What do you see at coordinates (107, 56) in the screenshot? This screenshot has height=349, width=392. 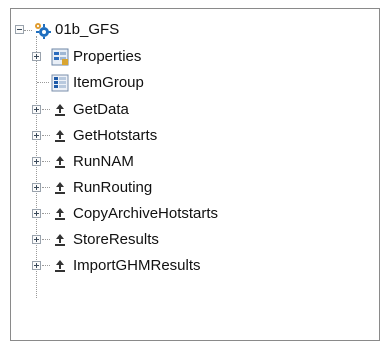 I see `tree-node-label: Properties` at bounding box center [107, 56].